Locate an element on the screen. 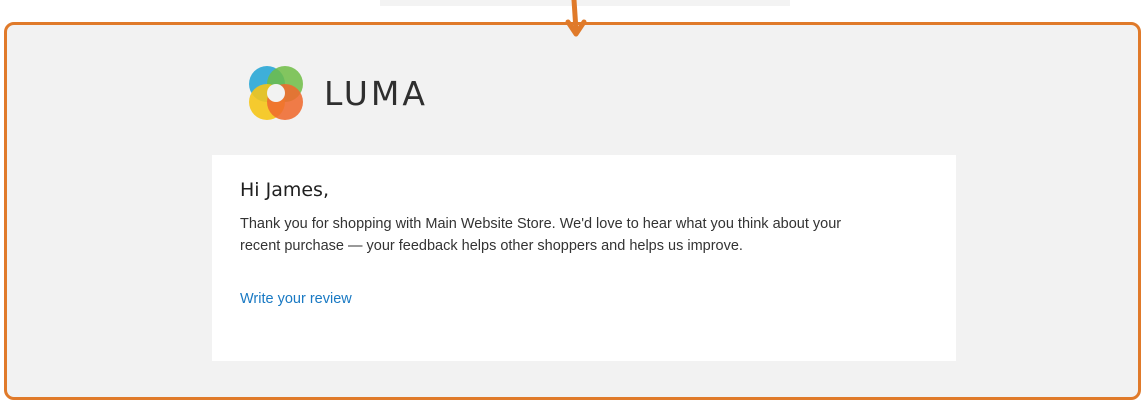 The width and height of the screenshot is (1147, 406). brand-name: LUMA is located at coordinates (376, 93).